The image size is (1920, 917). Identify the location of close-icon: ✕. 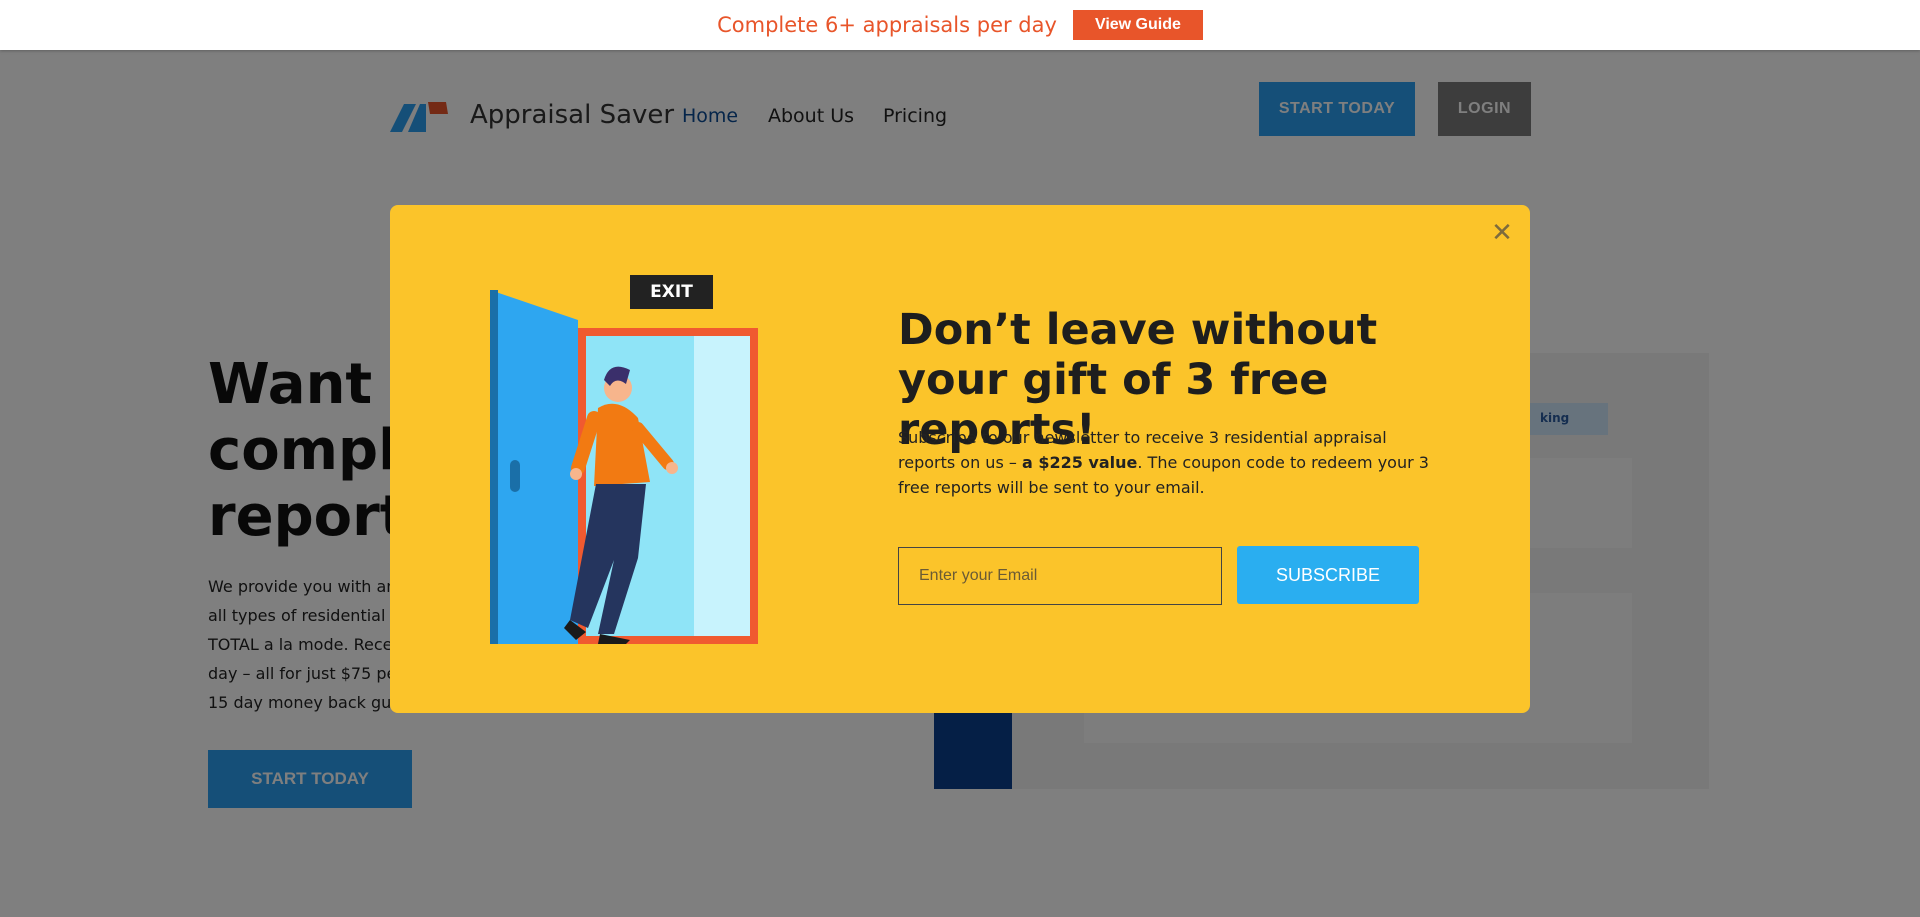
(1502, 233).